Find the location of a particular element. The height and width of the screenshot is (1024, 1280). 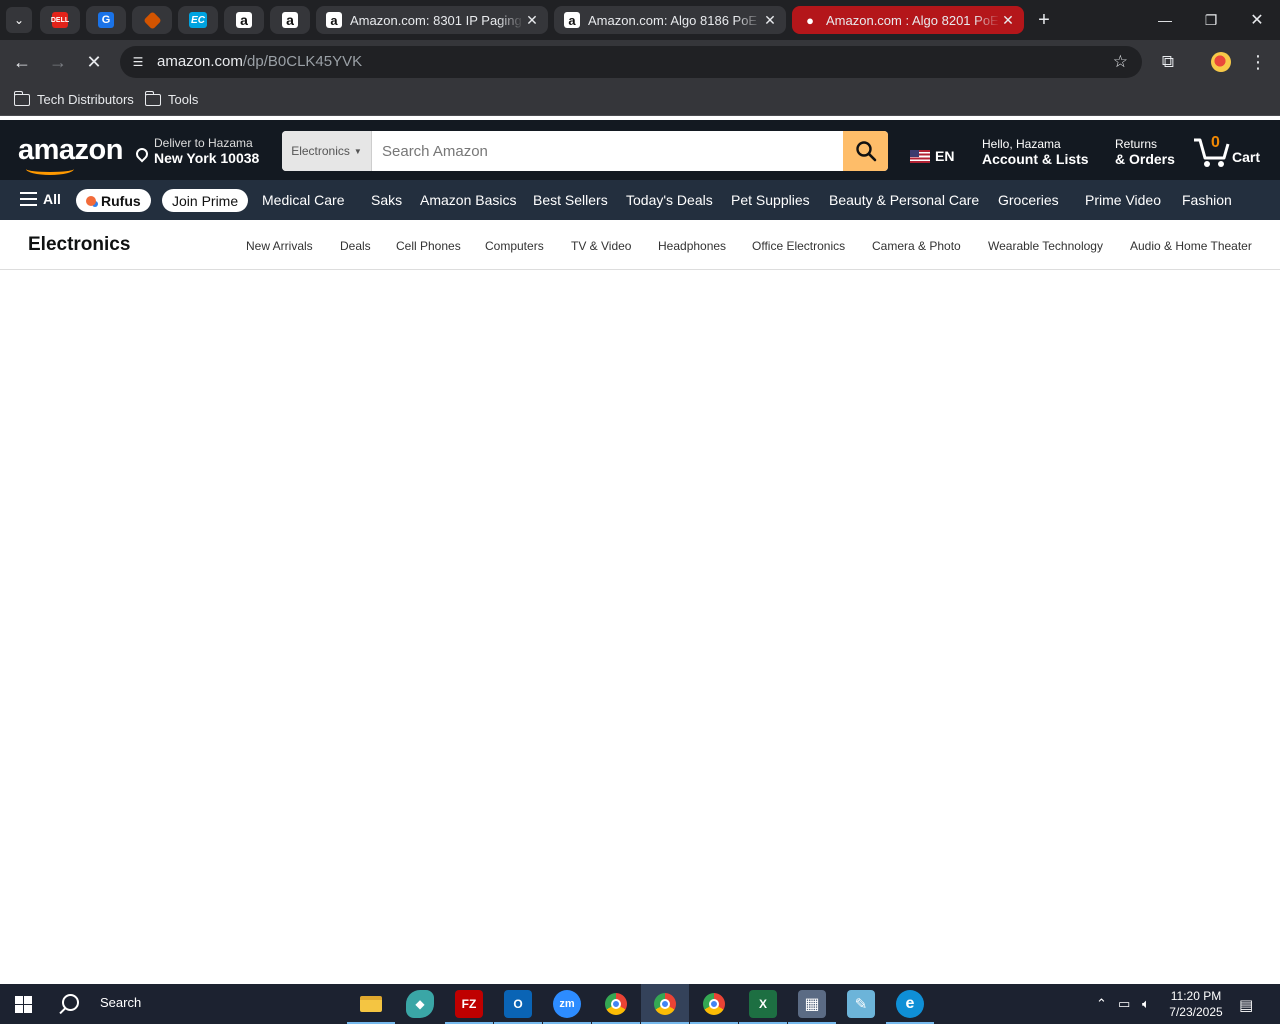

nav-amazon-basics: Amazon Basics is located at coordinates (468, 200).